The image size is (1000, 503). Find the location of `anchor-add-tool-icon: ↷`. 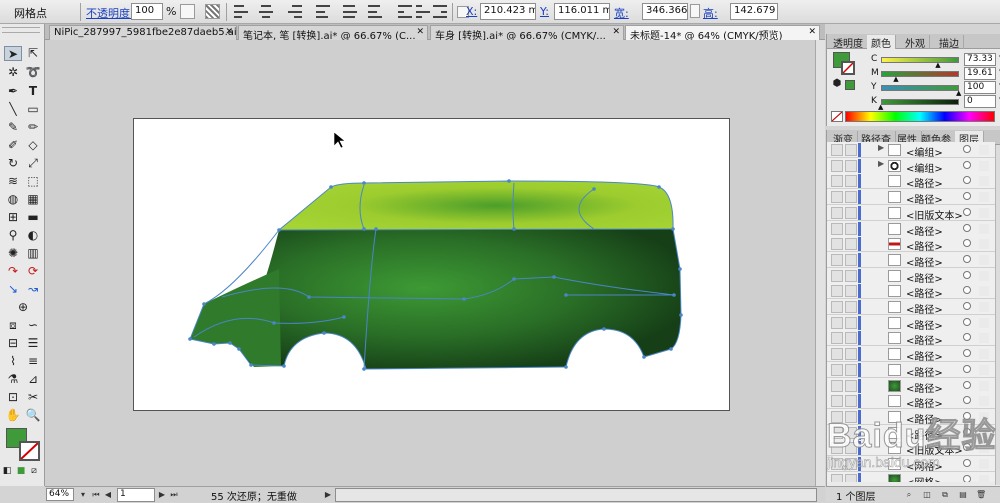

anchor-add-tool-icon: ↷ is located at coordinates (13, 271).